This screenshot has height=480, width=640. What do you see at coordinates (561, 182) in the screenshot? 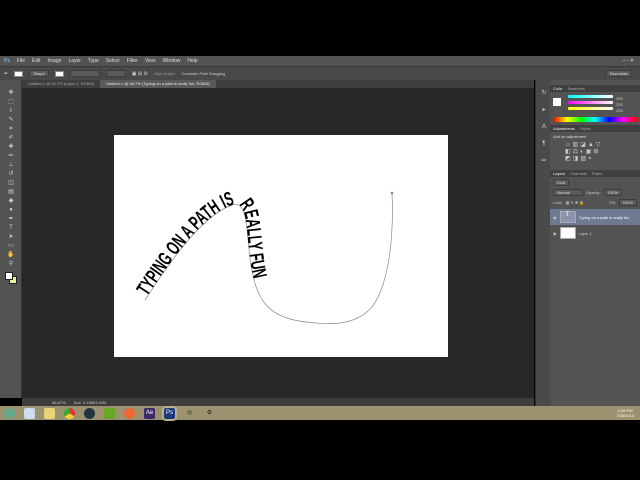
I see `kind-filter: Kind` at bounding box center [561, 182].